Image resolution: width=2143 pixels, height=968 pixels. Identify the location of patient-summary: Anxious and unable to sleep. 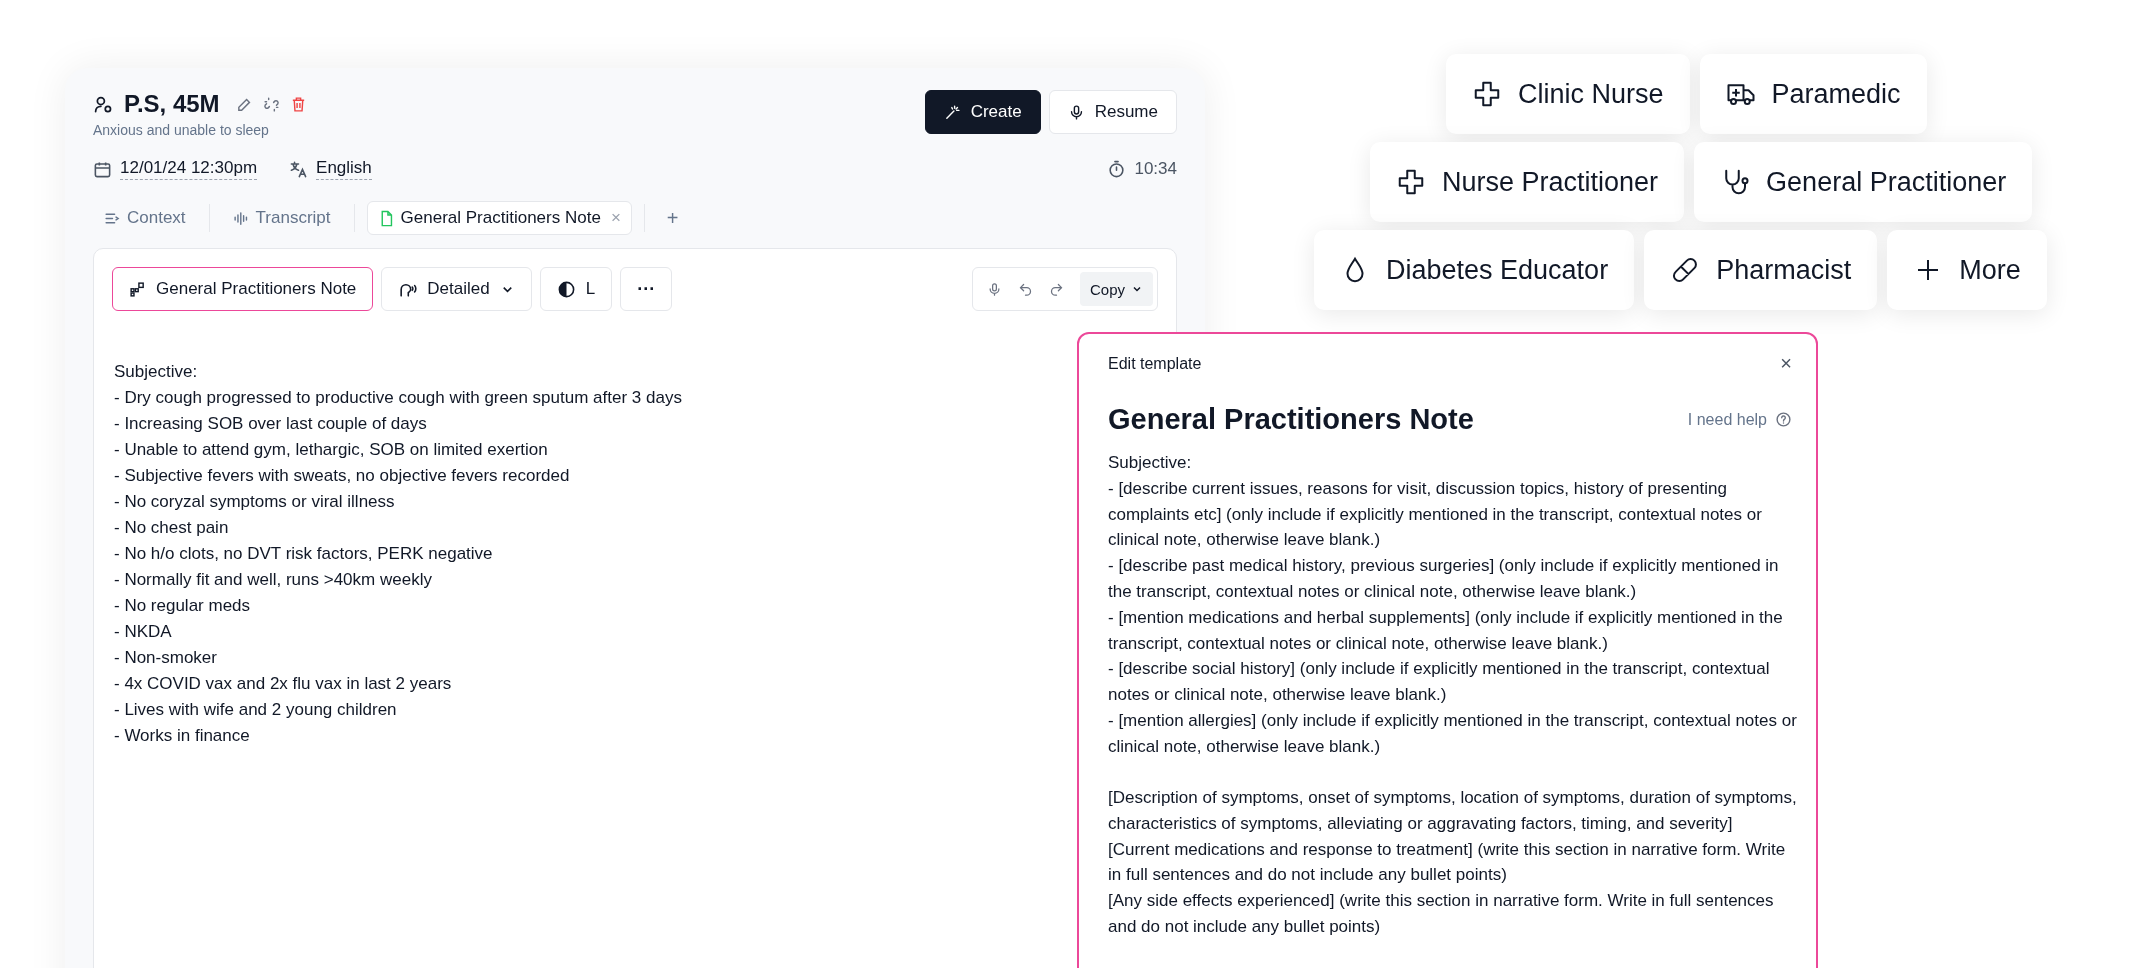
(181, 130).